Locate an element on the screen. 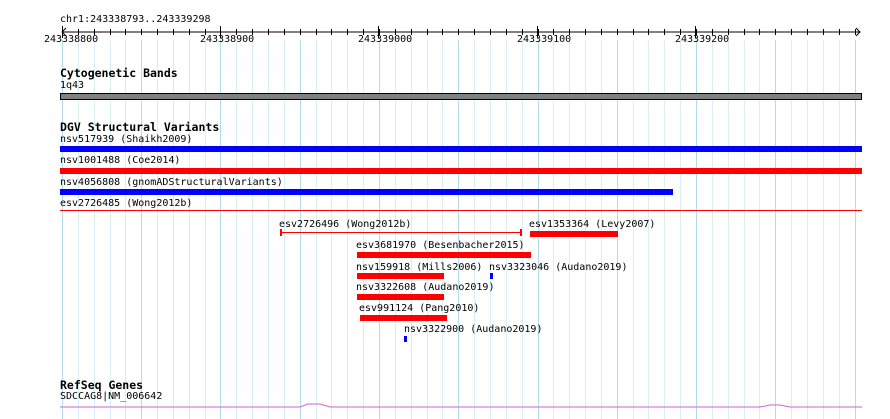 The height and width of the screenshot is (419, 890). ruler-tick-label: 243339200 is located at coordinates (702, 39).